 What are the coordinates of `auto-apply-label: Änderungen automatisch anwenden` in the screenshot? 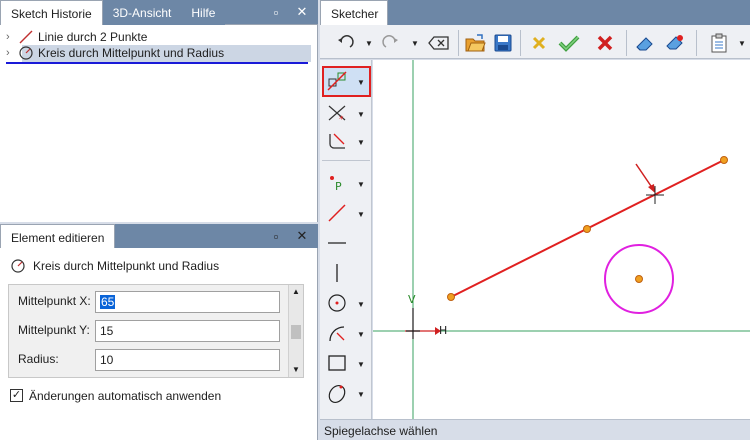 It's located at (125, 396).